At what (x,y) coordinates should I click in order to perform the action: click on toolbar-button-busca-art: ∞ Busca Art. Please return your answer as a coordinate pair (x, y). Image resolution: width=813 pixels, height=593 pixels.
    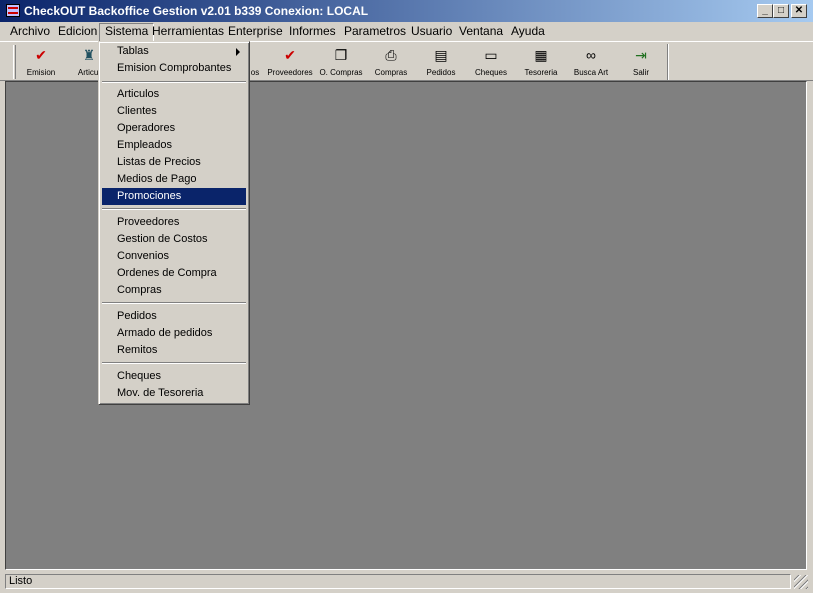
    Looking at the image, I should click on (591, 62).